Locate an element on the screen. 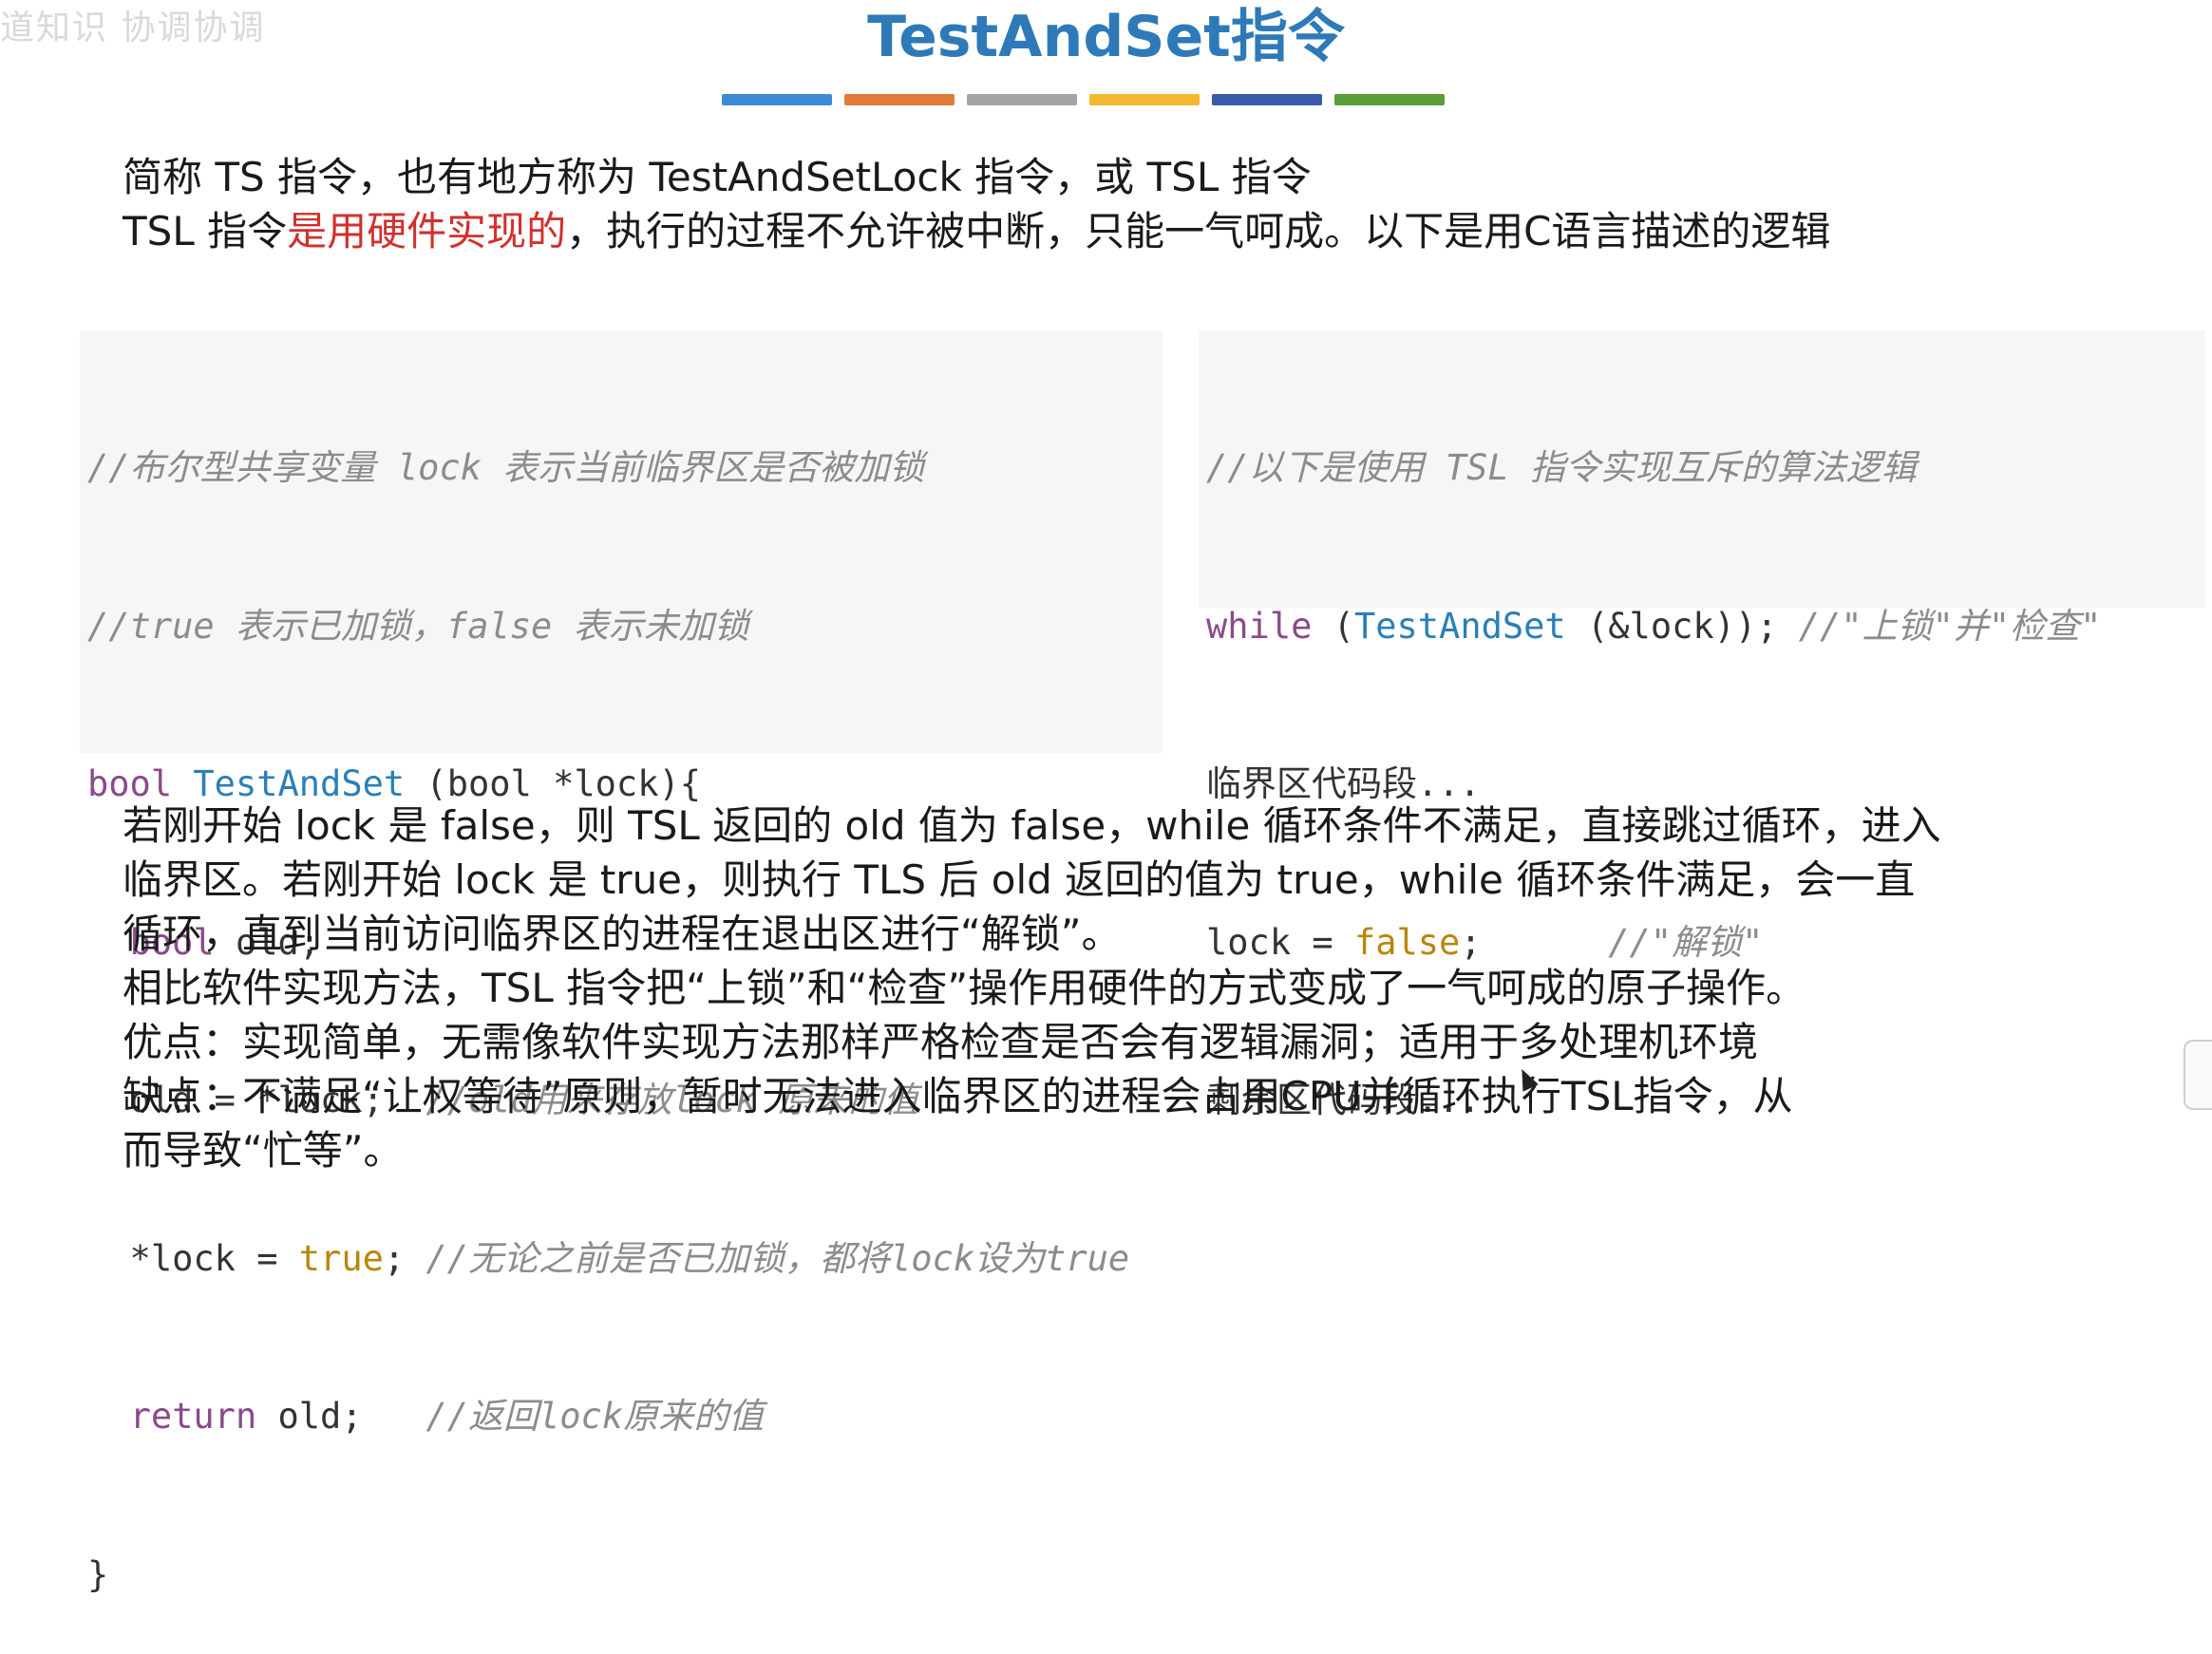 Image resolution: width=2212 pixels, height=1654 pixels. code-comment: //布尔型共享变量 lock 表示当前临界区是否被加锁 is located at coordinates (506, 467).